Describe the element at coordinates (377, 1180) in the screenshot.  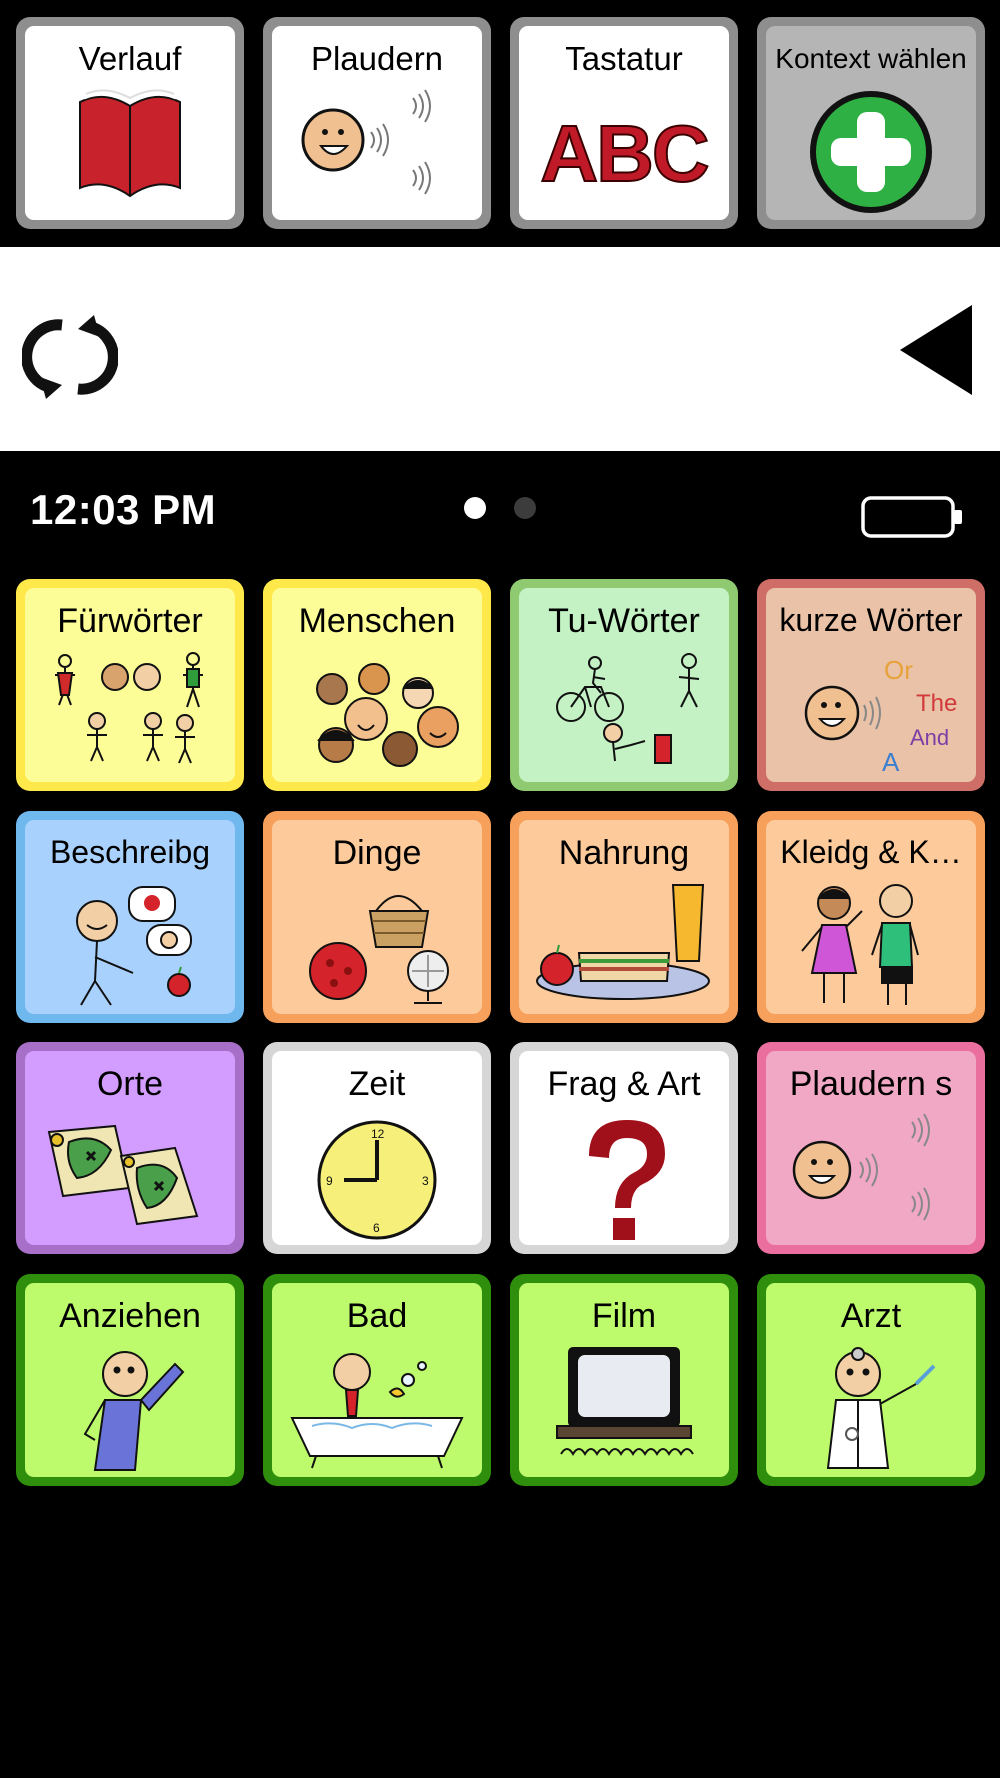
I see `clock-icon: 12 3 6 9` at that location.